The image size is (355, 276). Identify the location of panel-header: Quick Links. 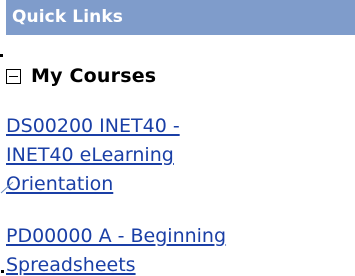
(180, 17).